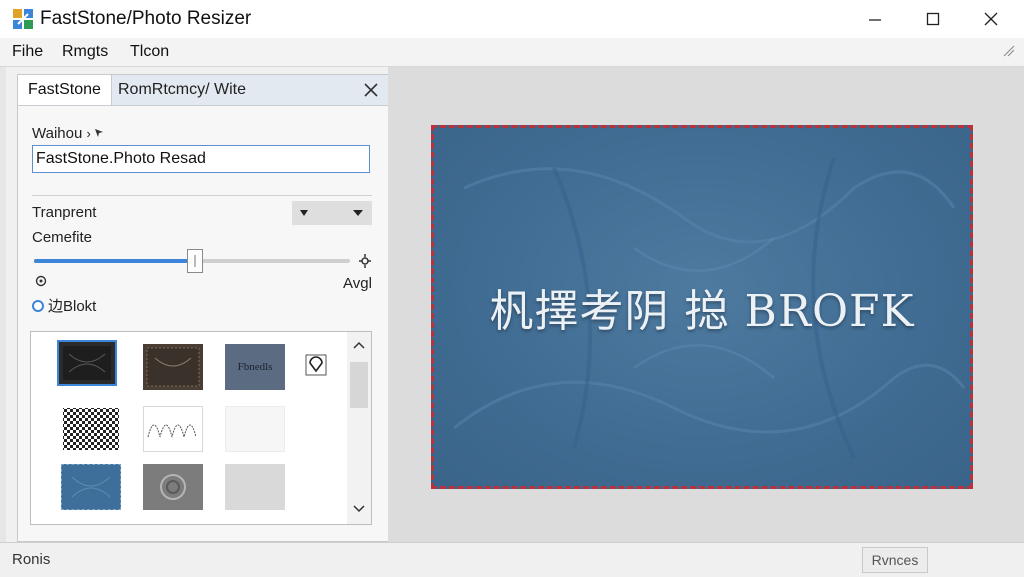 Image resolution: width=1024 pixels, height=577 pixels. What do you see at coordinates (359, 345) in the screenshot?
I see `scroll-up-icon` at bounding box center [359, 345].